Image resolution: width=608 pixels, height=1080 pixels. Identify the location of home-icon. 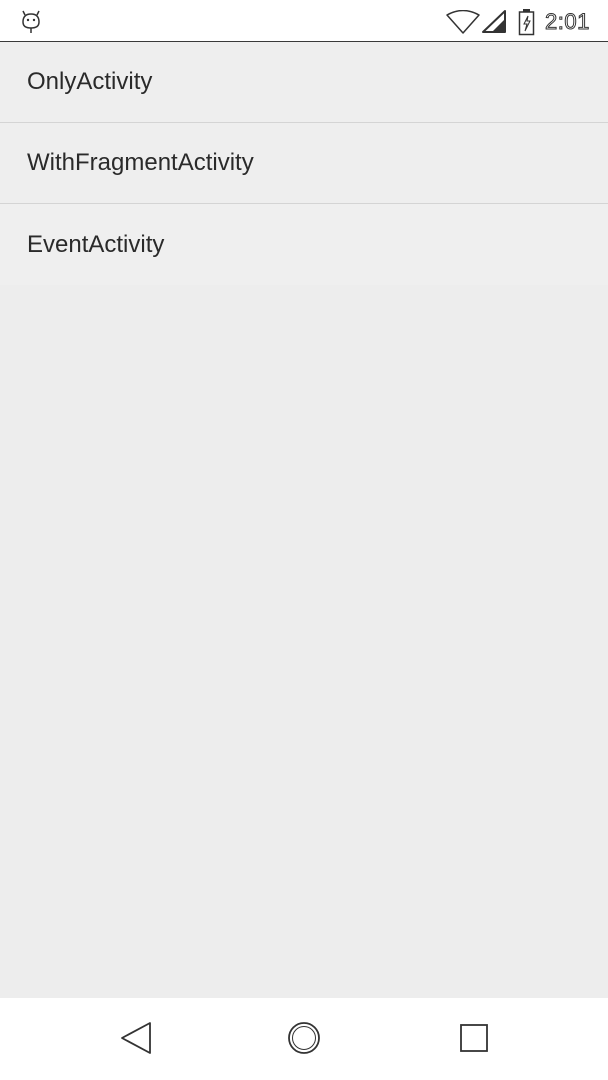
(304, 1038).